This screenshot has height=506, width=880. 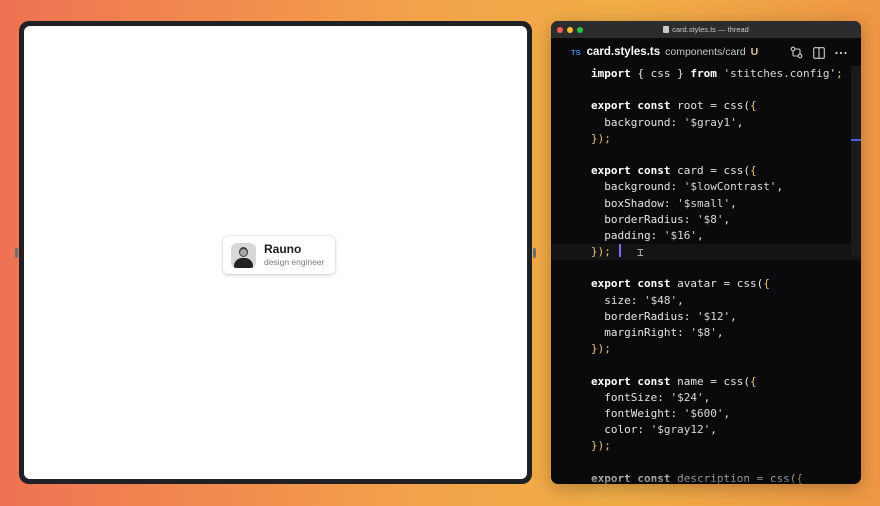 I want to click on code-token: color:, so click(x=621, y=430).